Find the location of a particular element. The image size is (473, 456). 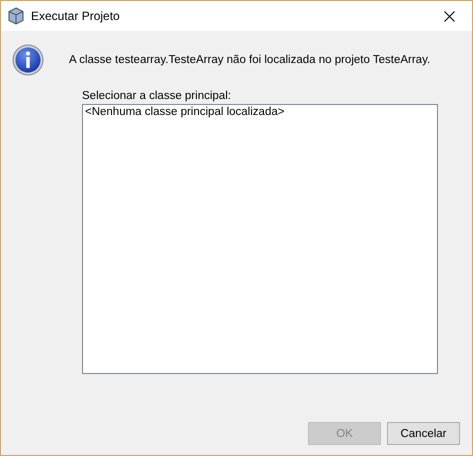

window-title: Executar Projeto is located at coordinates (76, 16).